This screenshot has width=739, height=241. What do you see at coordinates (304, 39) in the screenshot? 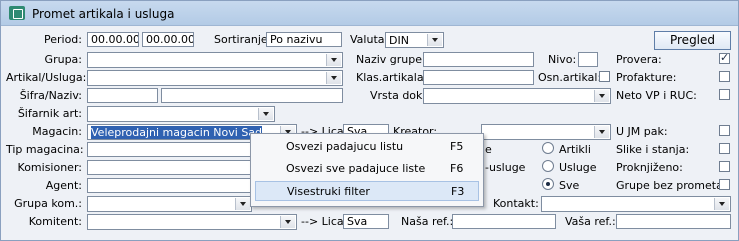
I see `sort-input: Po nazivu` at bounding box center [304, 39].